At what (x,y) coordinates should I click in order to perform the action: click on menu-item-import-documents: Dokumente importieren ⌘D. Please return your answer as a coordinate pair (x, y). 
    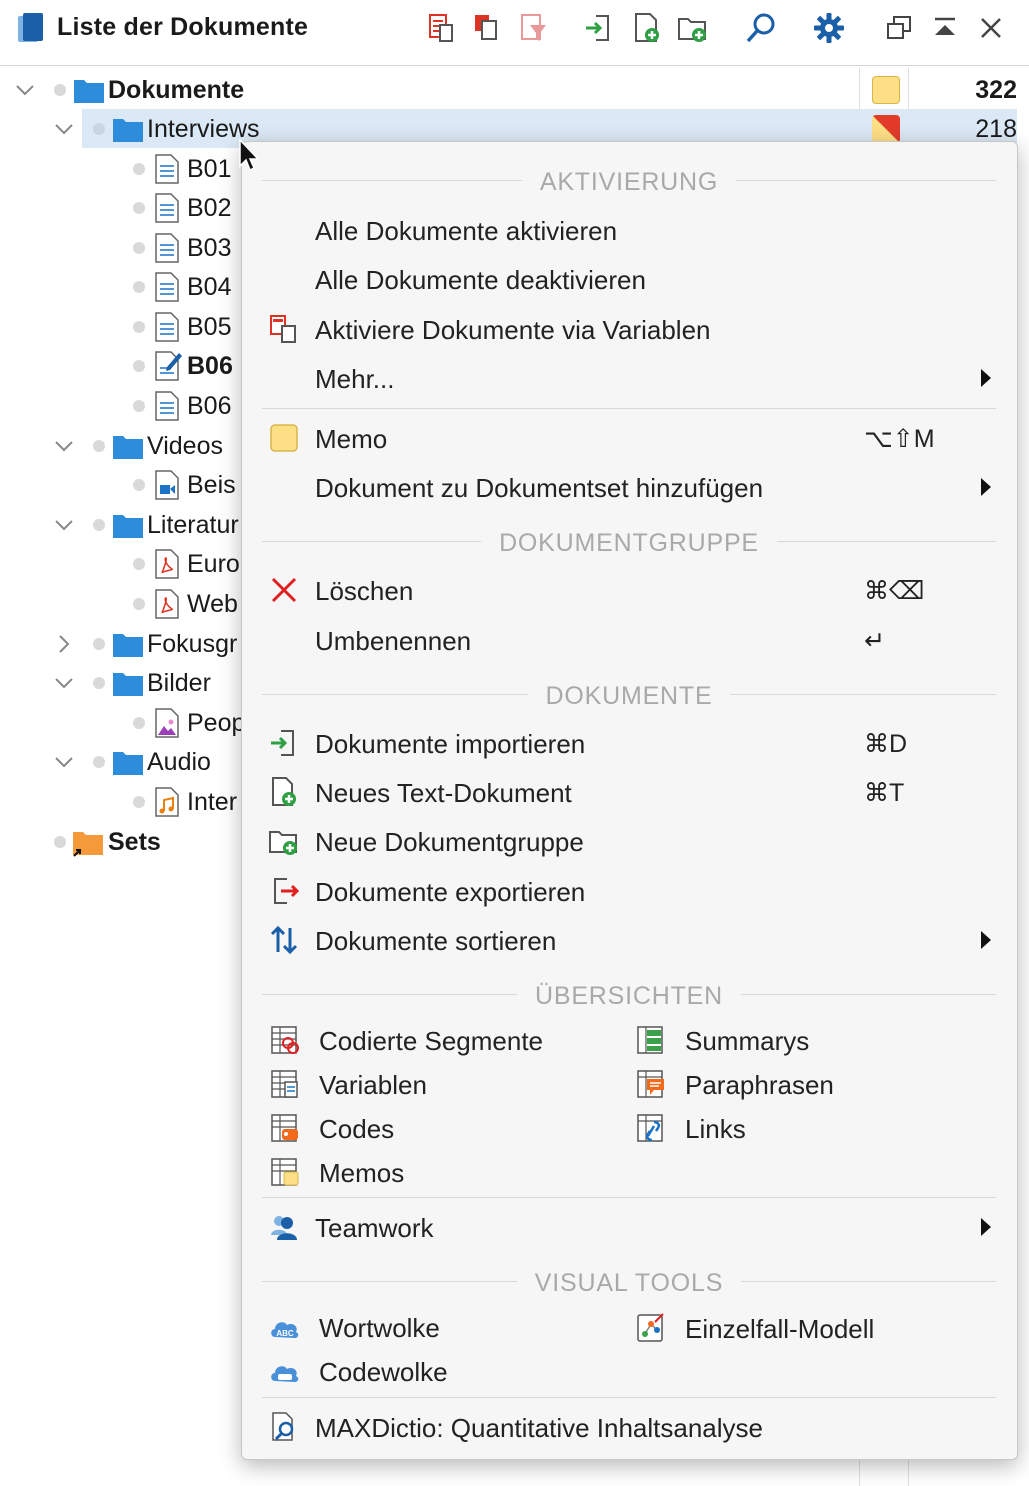
    Looking at the image, I should click on (629, 743).